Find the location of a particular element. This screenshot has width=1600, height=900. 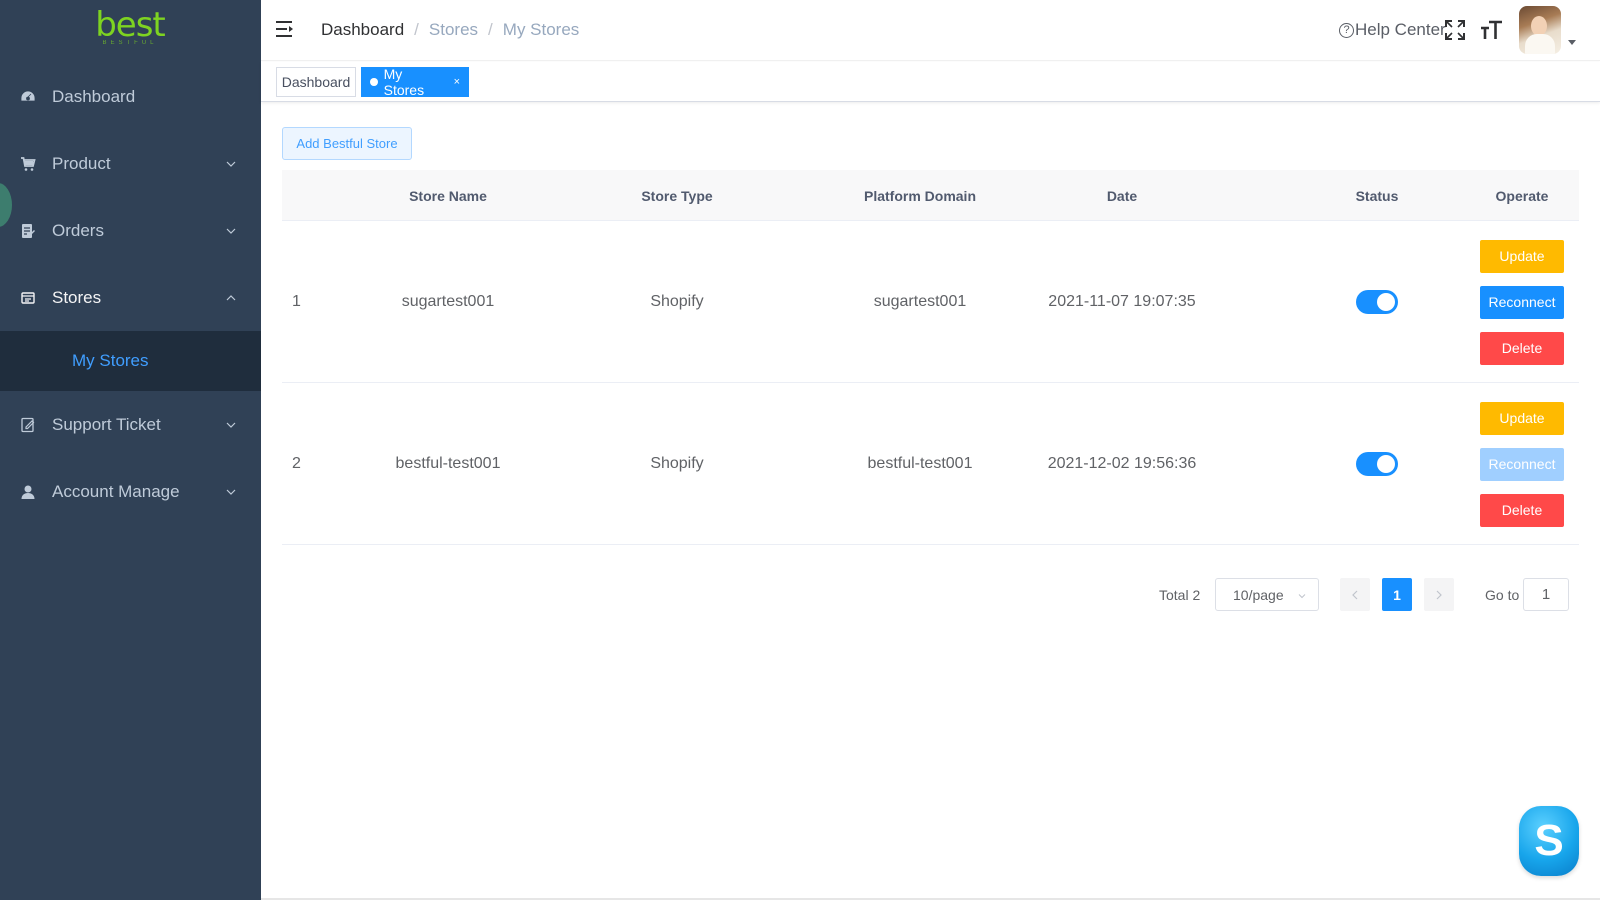

tag-label: Dashboard is located at coordinates (316, 82).